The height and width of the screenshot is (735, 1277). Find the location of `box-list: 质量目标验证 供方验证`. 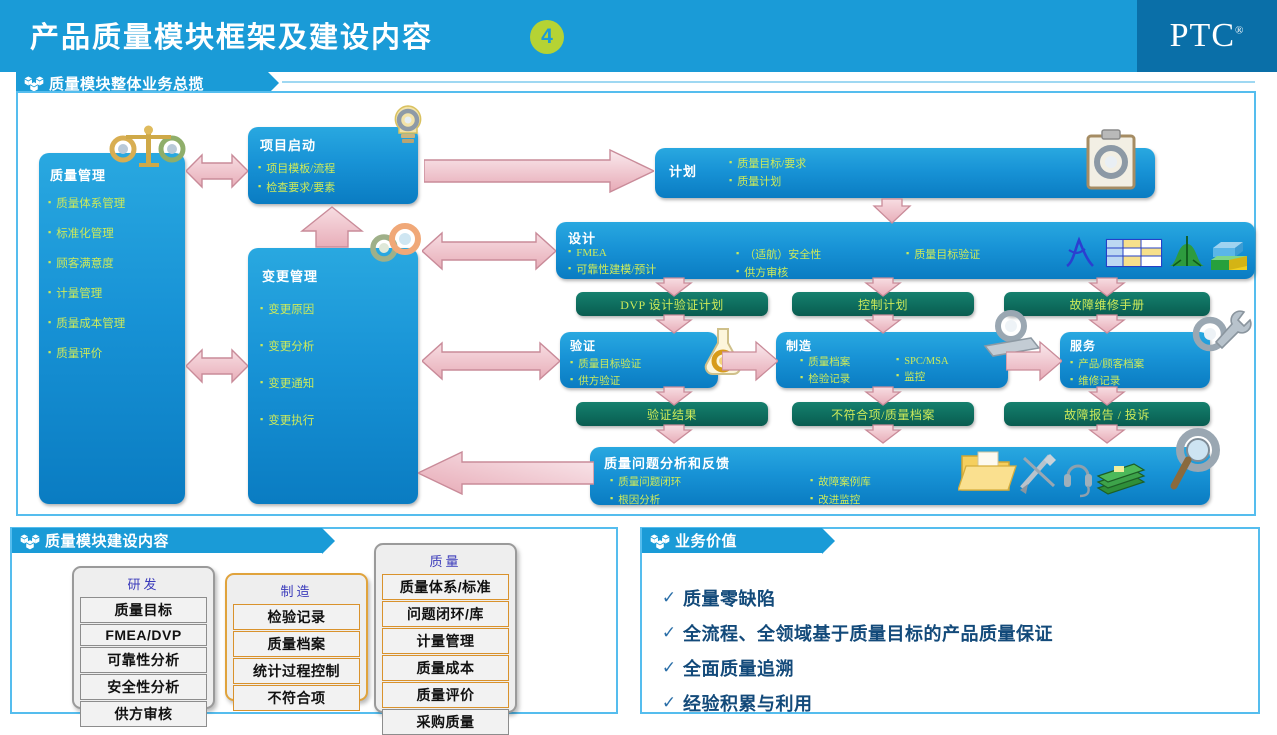

box-list: 质量目标验证 供方验证 is located at coordinates (639, 372).